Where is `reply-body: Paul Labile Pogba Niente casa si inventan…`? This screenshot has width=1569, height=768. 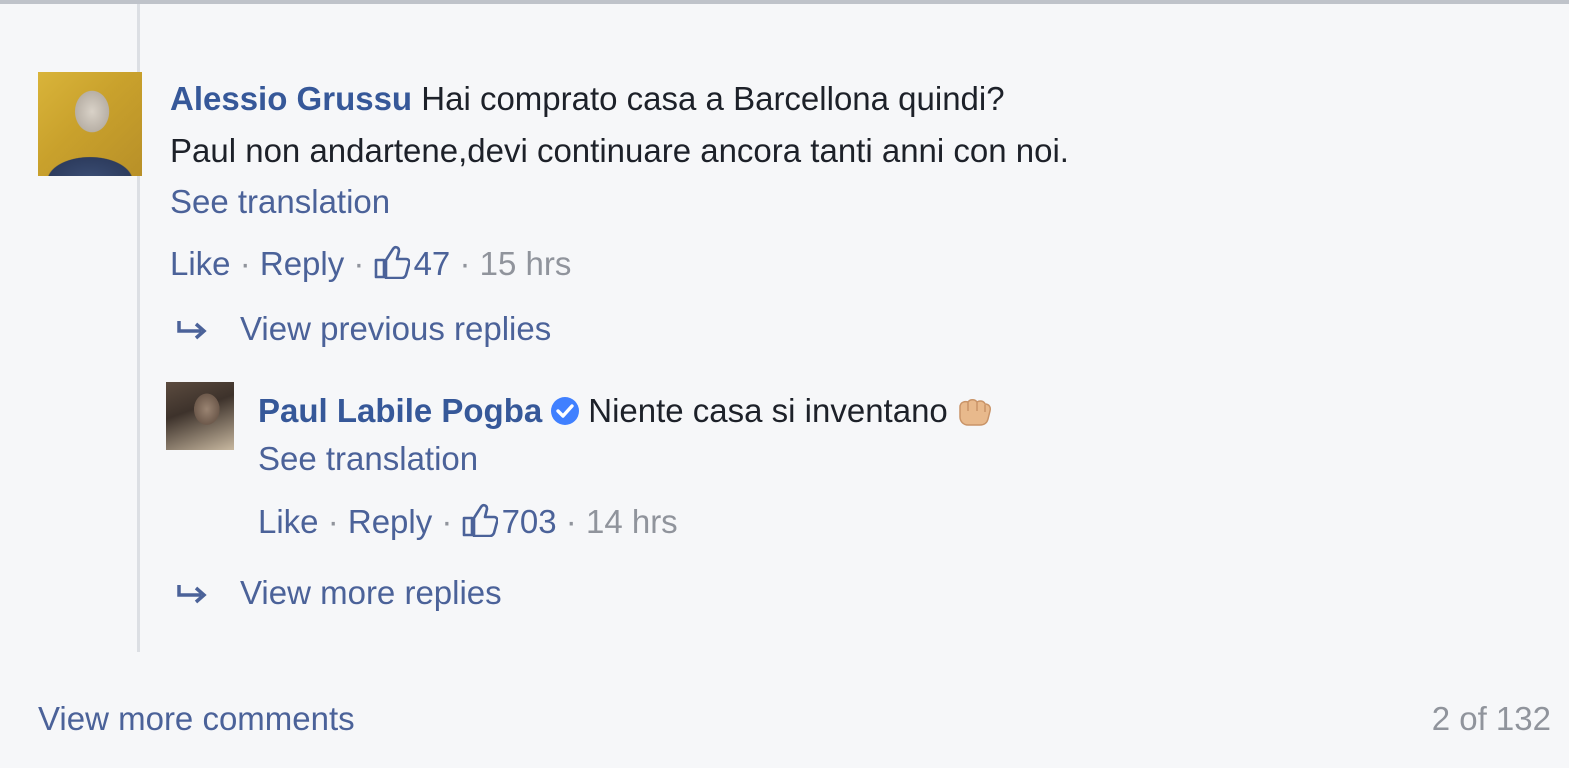
reply-body: Paul Labile Pogba Niente casa si inventan… is located at coordinates (625, 411).